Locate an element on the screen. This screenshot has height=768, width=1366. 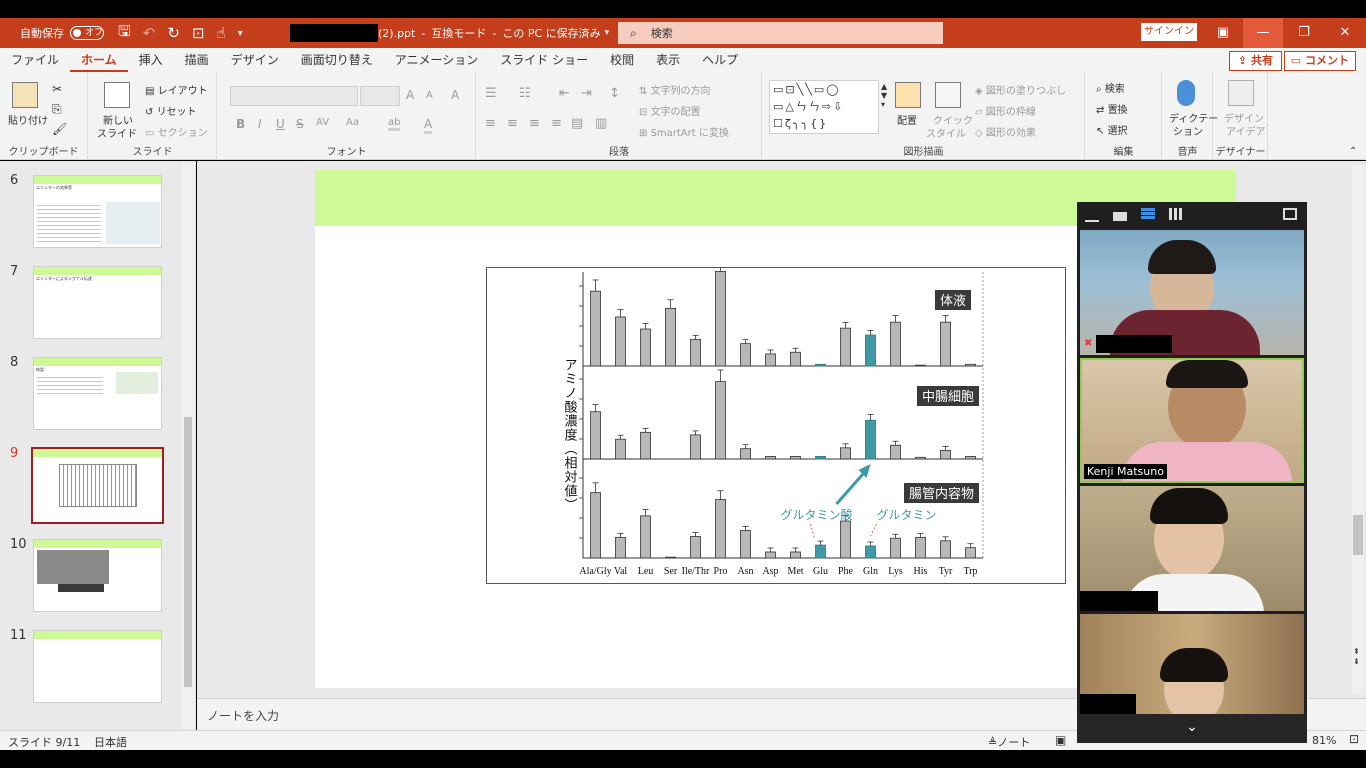
thumbnail-scroll-thumb is located at coordinates (188, 552).